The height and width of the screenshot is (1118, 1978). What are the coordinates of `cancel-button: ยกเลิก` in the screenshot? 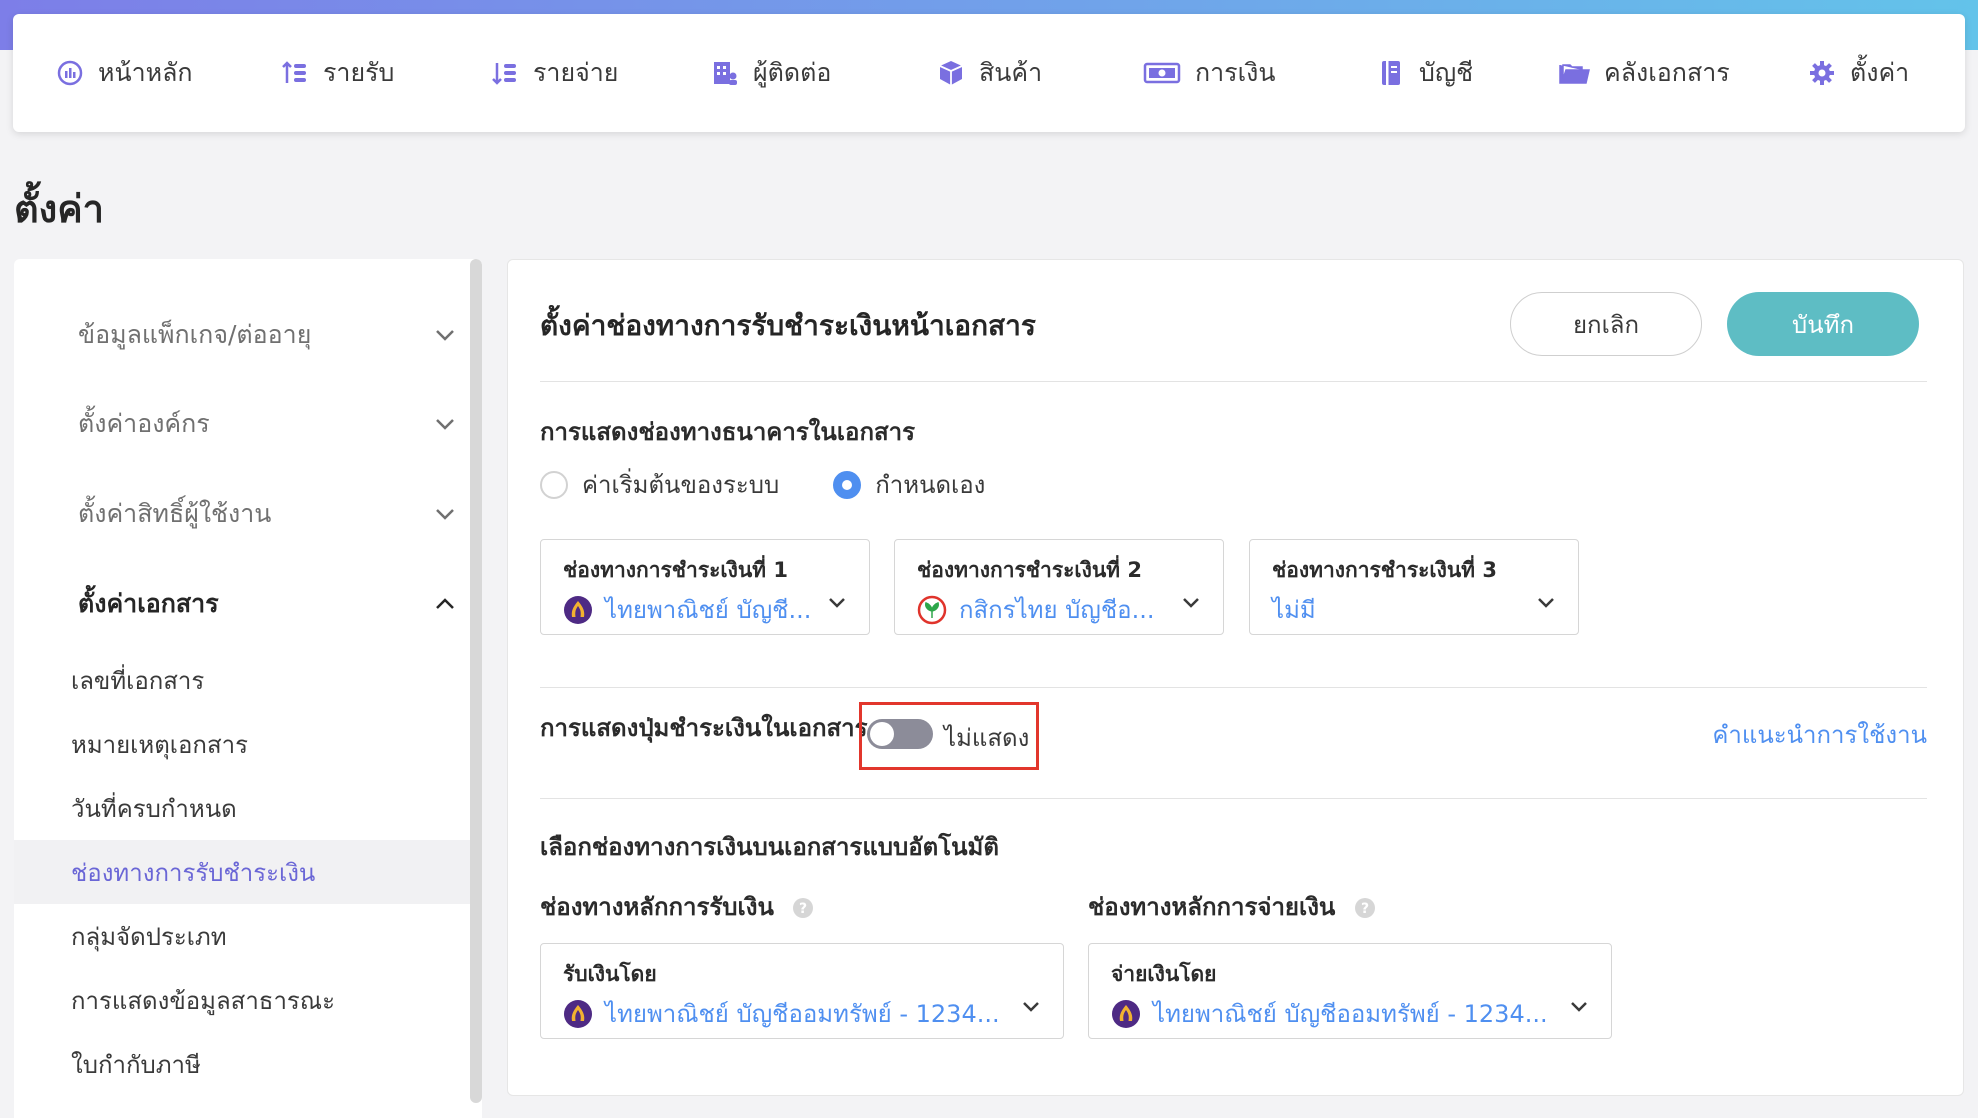 It's located at (1606, 324).